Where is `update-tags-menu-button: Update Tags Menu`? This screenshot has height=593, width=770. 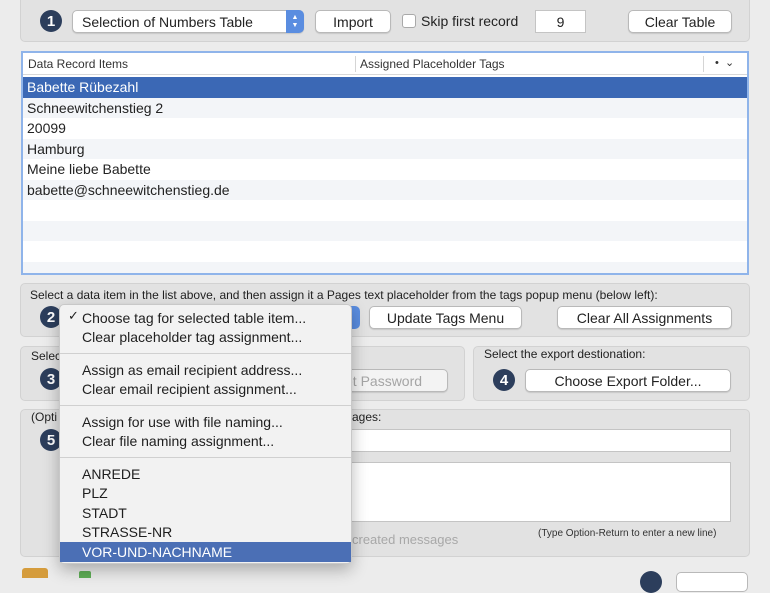 update-tags-menu-button: Update Tags Menu is located at coordinates (445, 317).